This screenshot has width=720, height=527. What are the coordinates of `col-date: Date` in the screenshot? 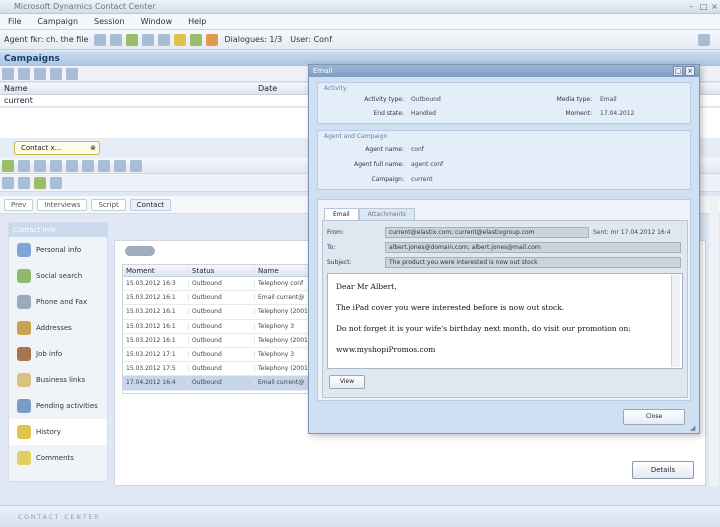 It's located at (267, 88).